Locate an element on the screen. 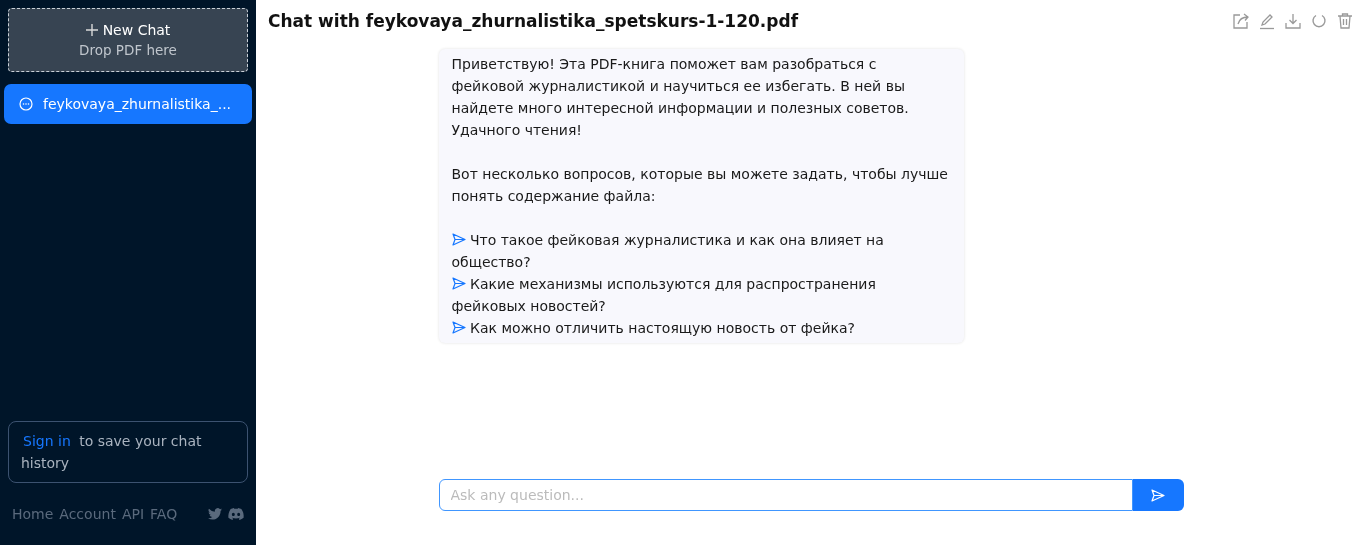  chat-bubble-icon is located at coordinates (26, 104).